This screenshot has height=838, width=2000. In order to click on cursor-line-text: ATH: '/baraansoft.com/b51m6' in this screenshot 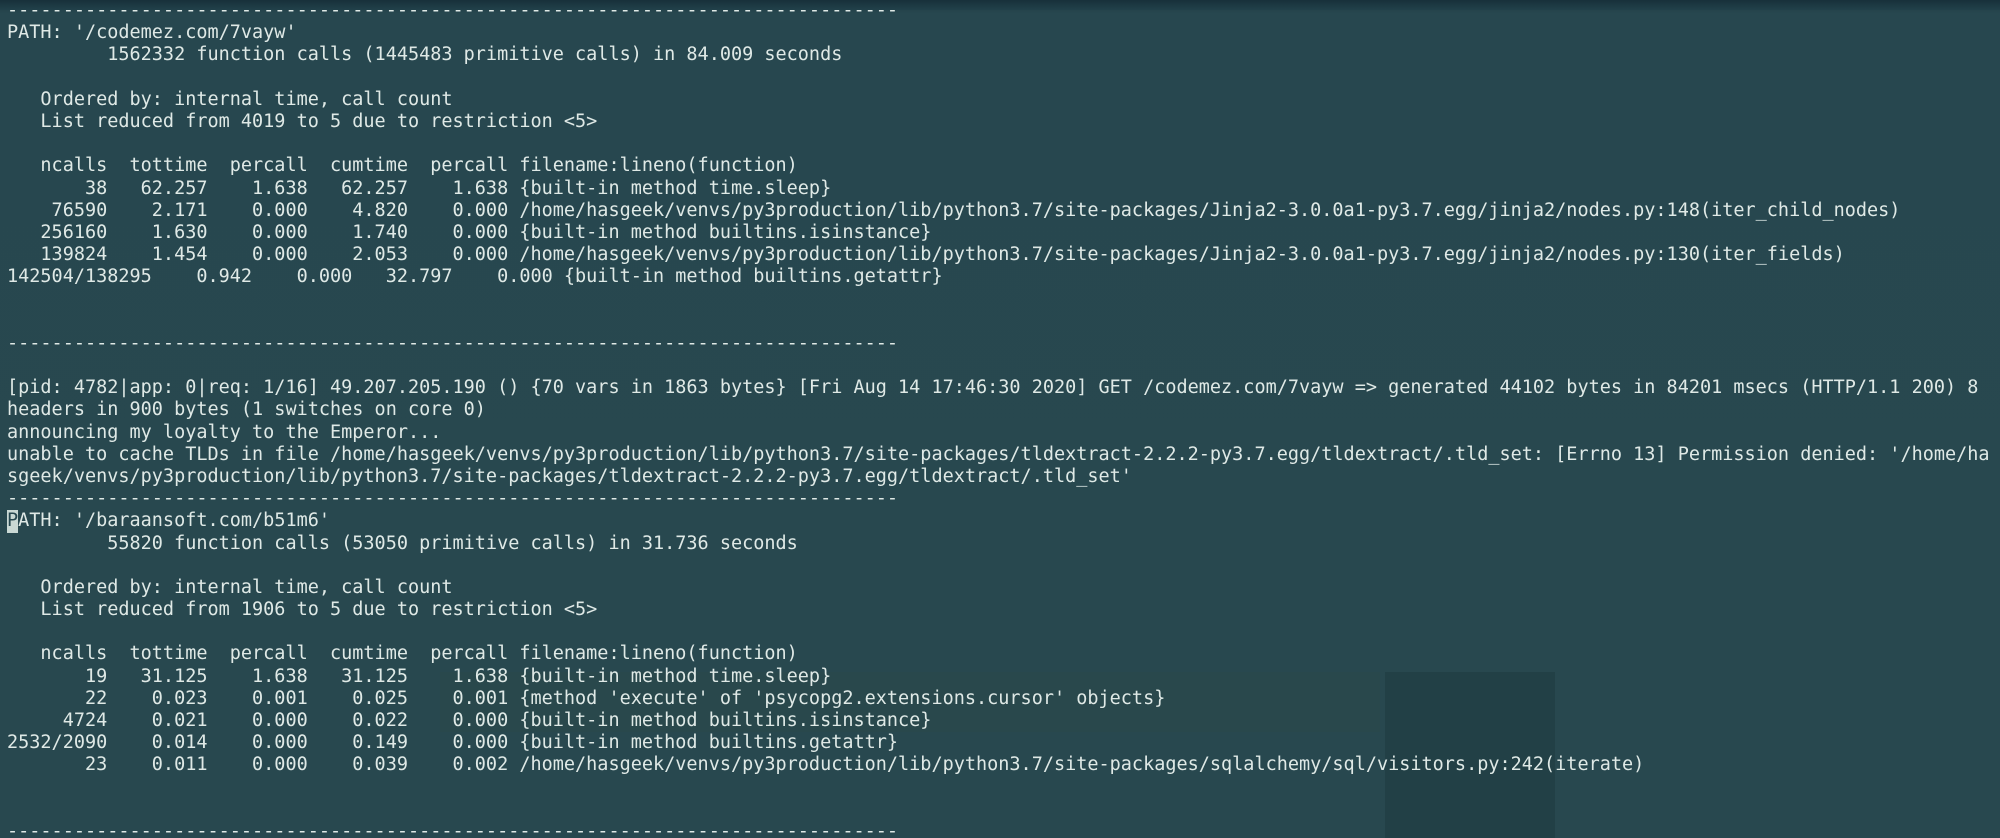, I will do `click(174, 521)`.